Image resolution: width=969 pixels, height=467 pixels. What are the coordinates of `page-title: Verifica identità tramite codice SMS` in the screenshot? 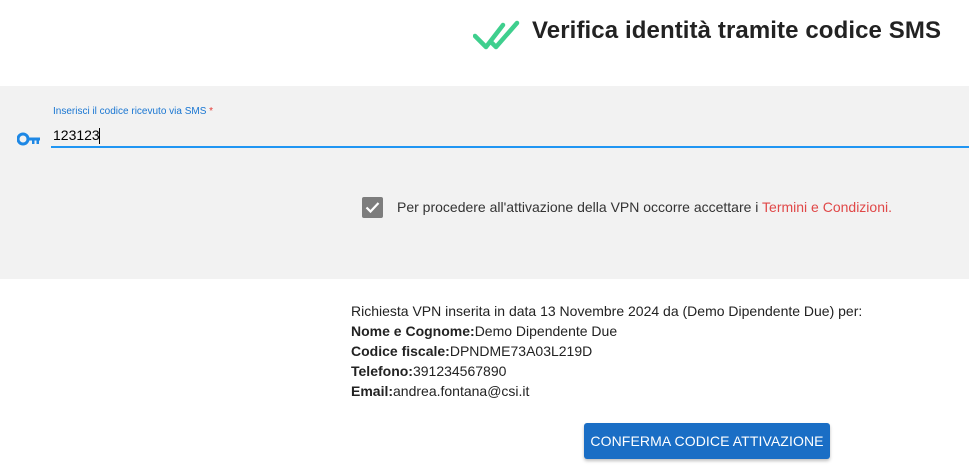 It's located at (737, 30).